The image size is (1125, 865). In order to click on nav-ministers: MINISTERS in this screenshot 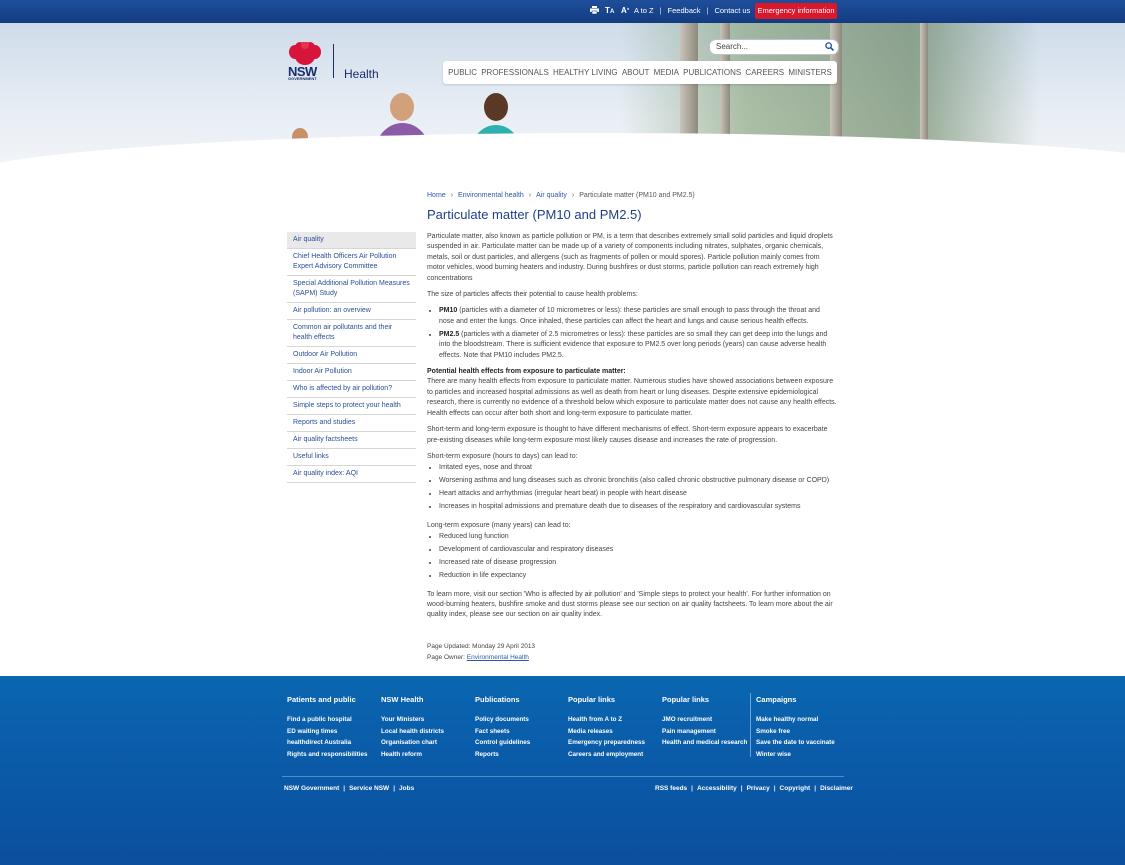, I will do `click(810, 72)`.